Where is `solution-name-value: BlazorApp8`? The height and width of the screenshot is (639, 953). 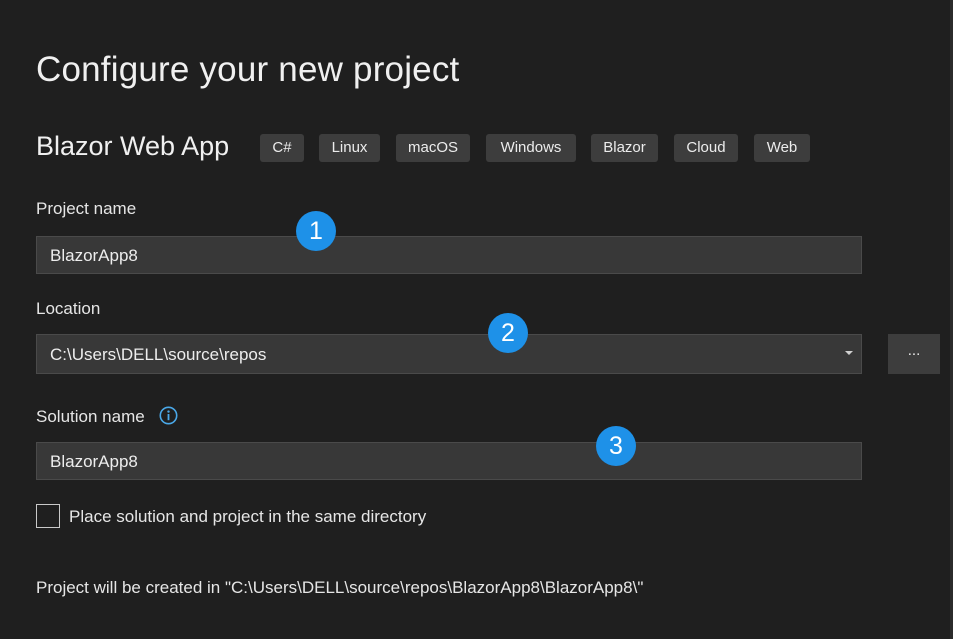 solution-name-value: BlazorApp8 is located at coordinates (94, 461).